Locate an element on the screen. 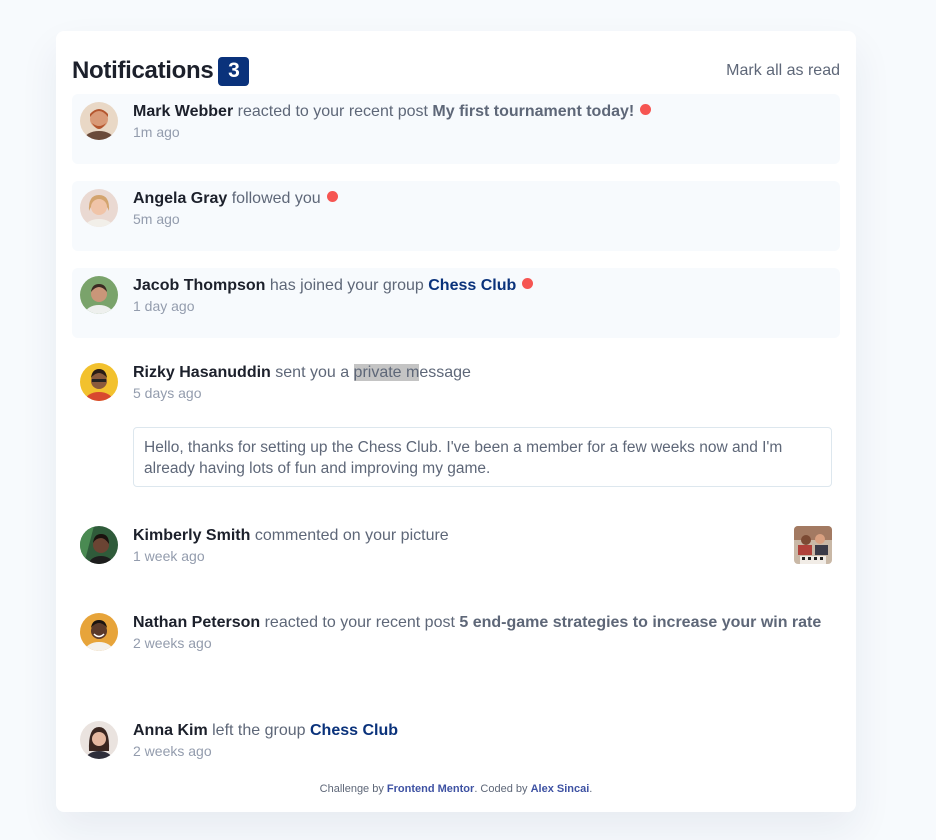 The height and width of the screenshot is (840, 936). notification-text: Anna Kim left the group Chess Club is located at coordinates (482, 731).